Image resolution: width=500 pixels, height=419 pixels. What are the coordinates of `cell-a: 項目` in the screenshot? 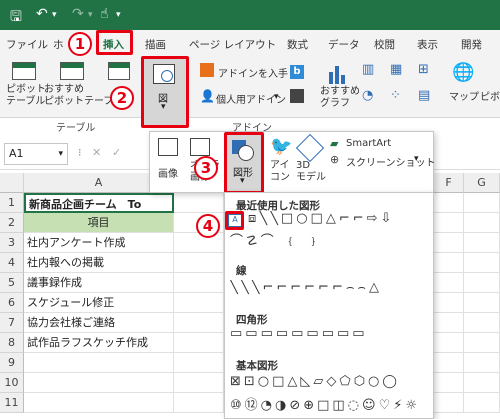 It's located at (99, 223).